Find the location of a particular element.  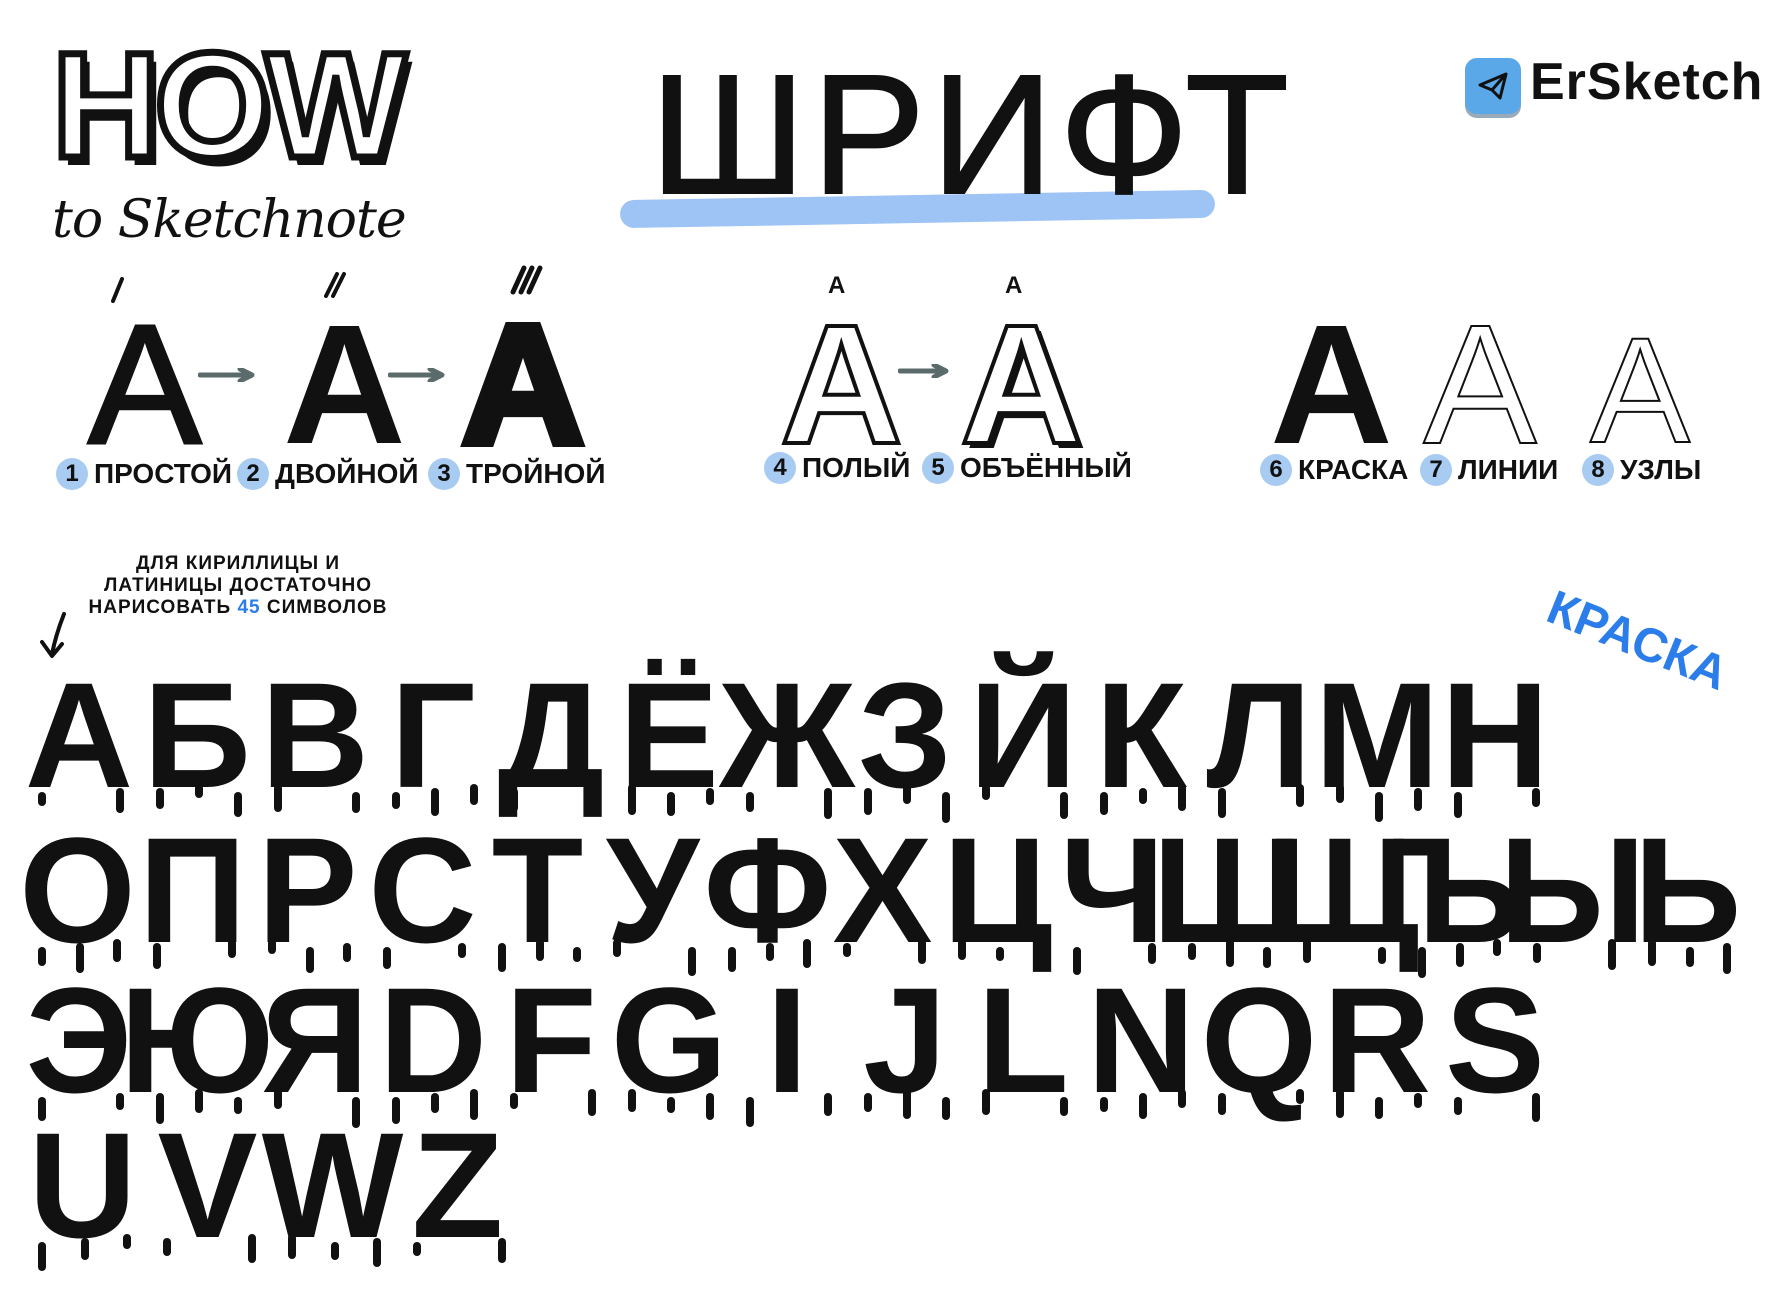

badge-number: 8 is located at coordinates (1598, 470).